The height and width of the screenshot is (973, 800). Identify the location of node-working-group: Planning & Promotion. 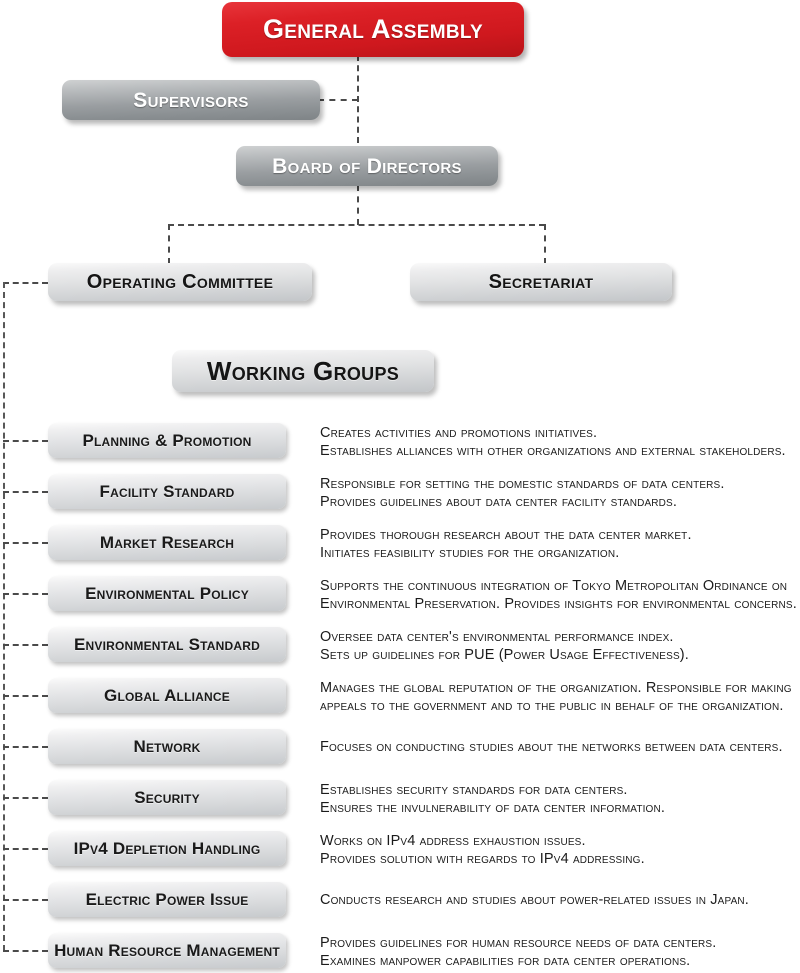
(167, 440).